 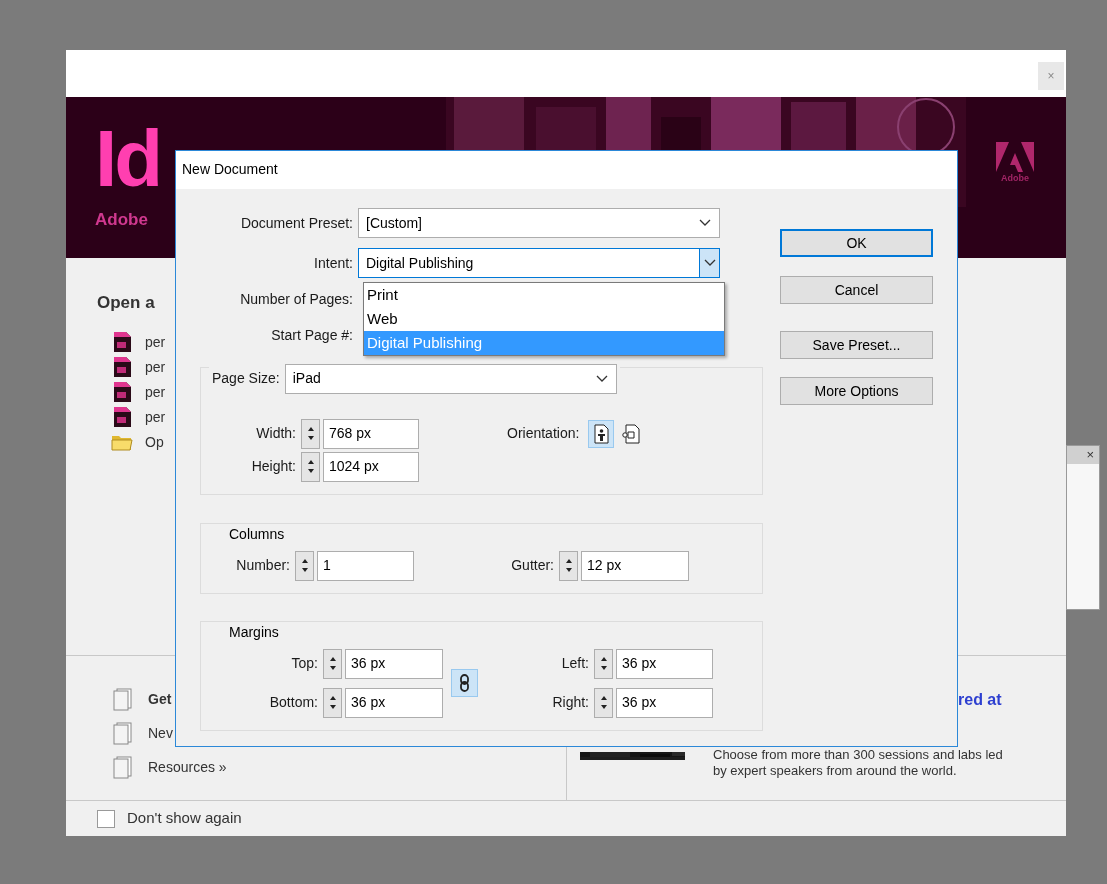 I want to click on field-label: Document Preset:, so click(x=296, y=223).